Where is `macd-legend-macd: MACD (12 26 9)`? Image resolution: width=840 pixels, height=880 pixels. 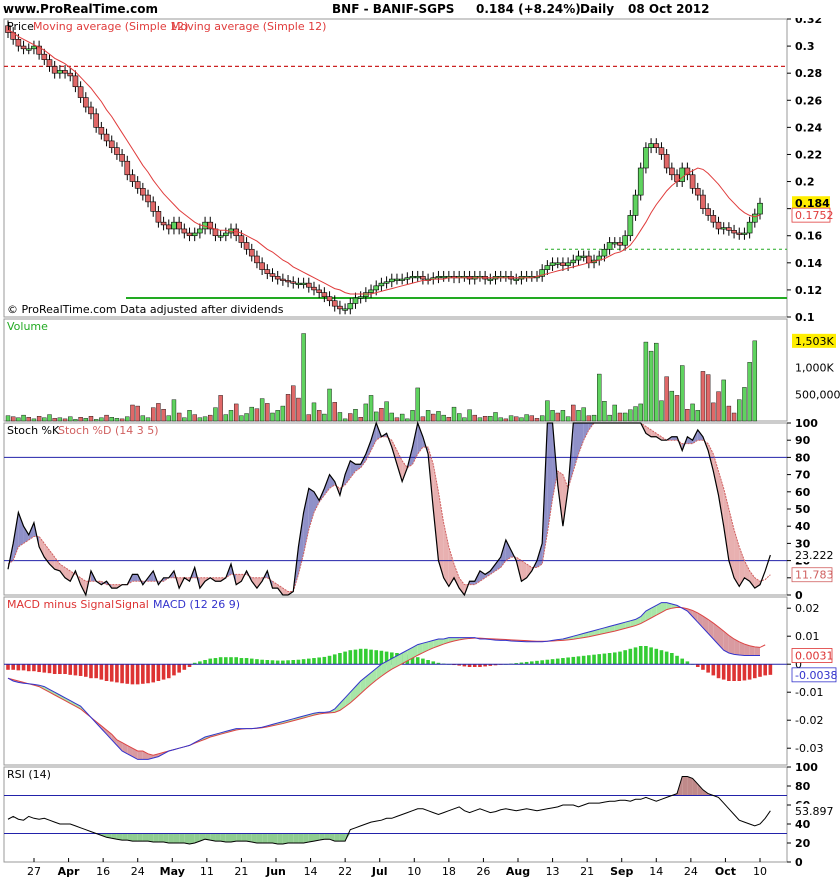
macd-legend-macd: MACD (12 26 9) is located at coordinates (196, 604).